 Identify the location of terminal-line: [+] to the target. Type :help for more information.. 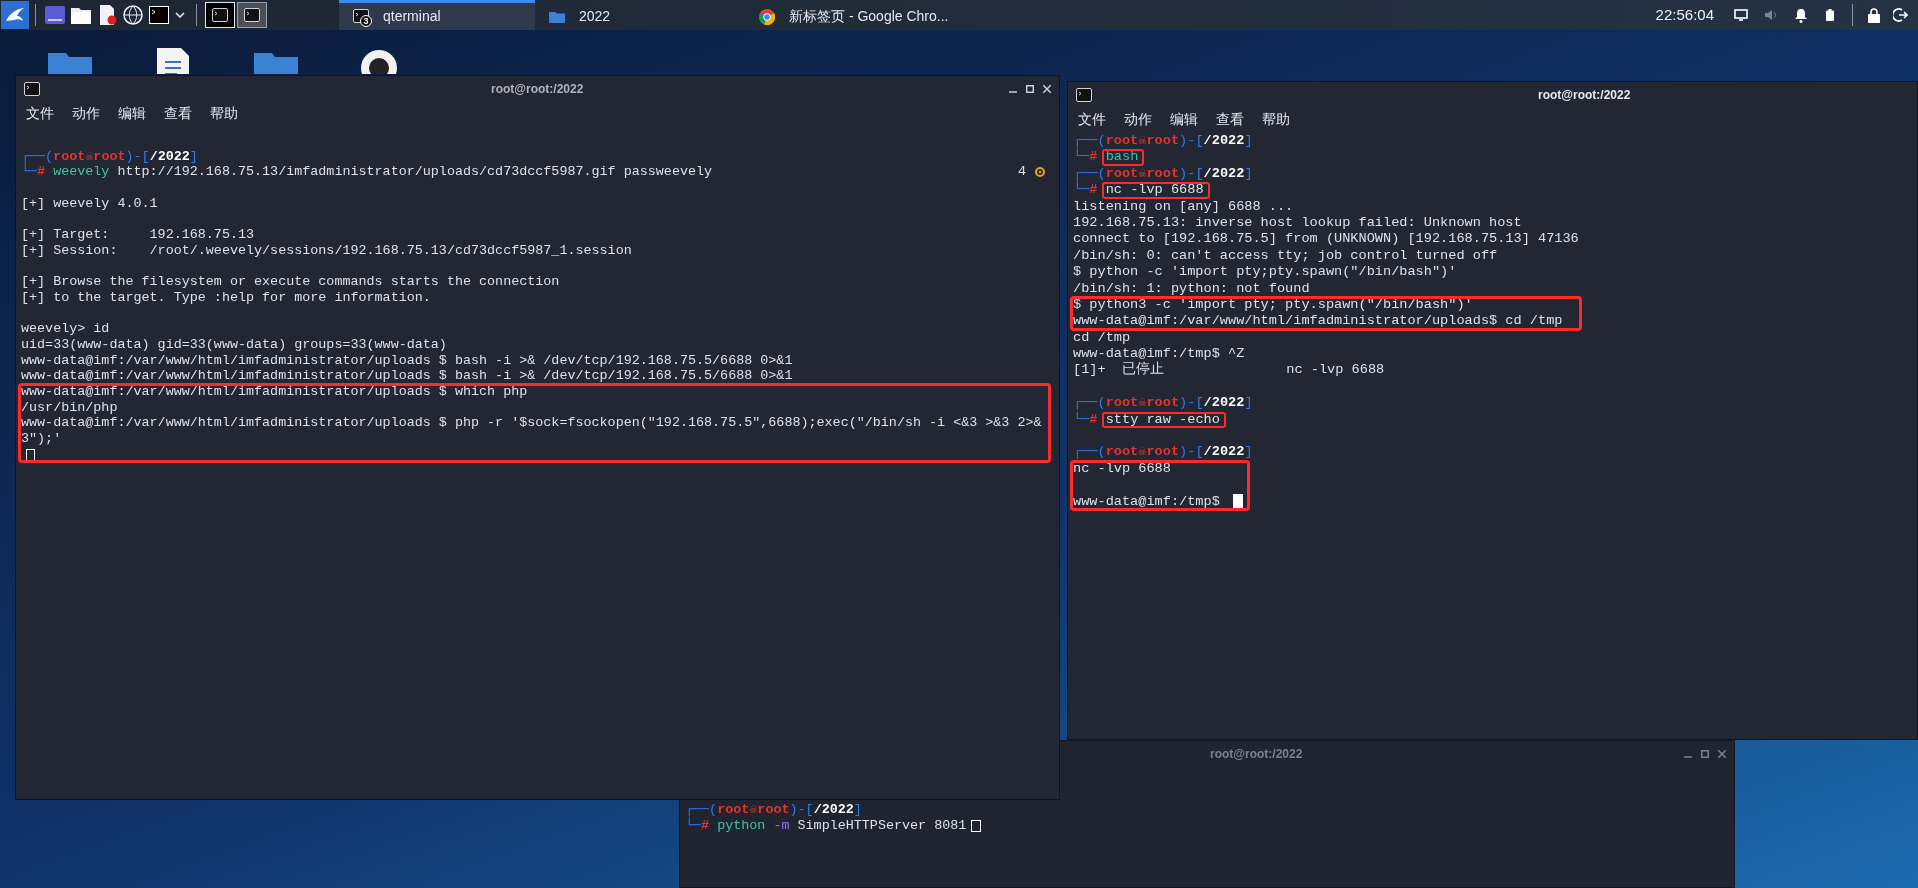
(226, 297).